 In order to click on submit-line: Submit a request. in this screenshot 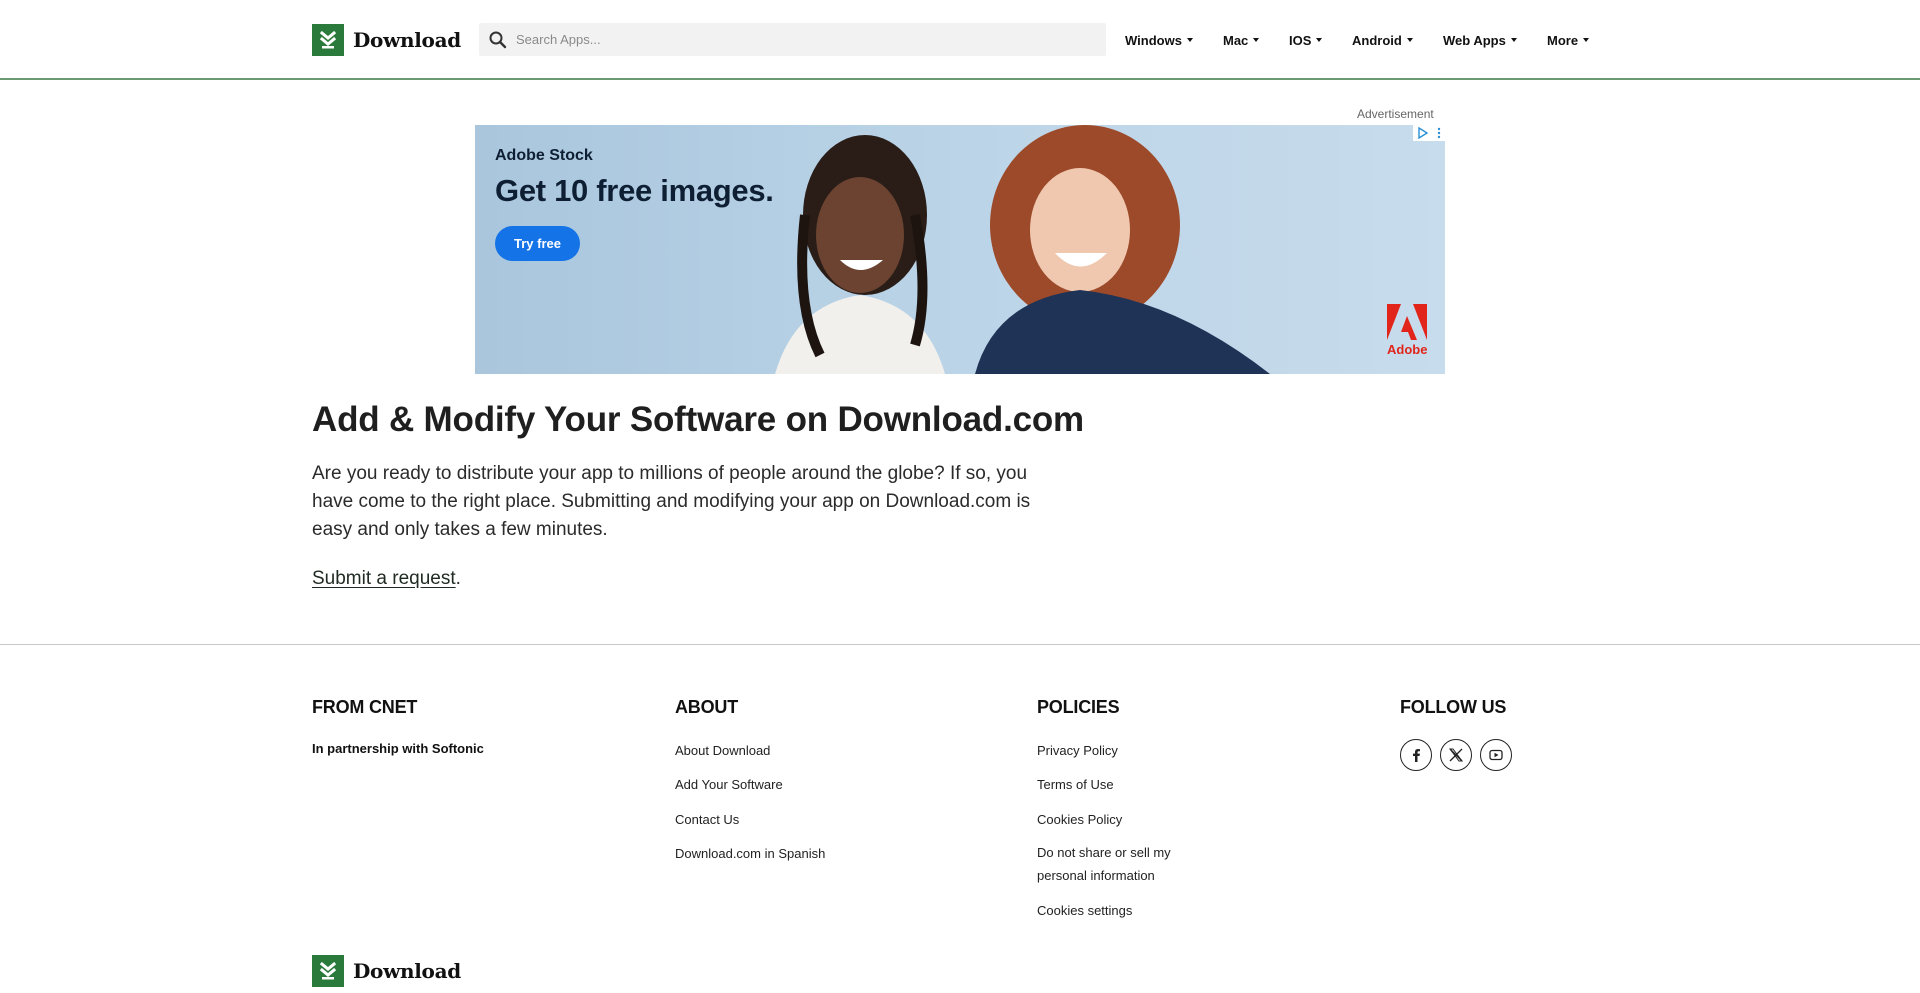, I will do `click(386, 578)`.